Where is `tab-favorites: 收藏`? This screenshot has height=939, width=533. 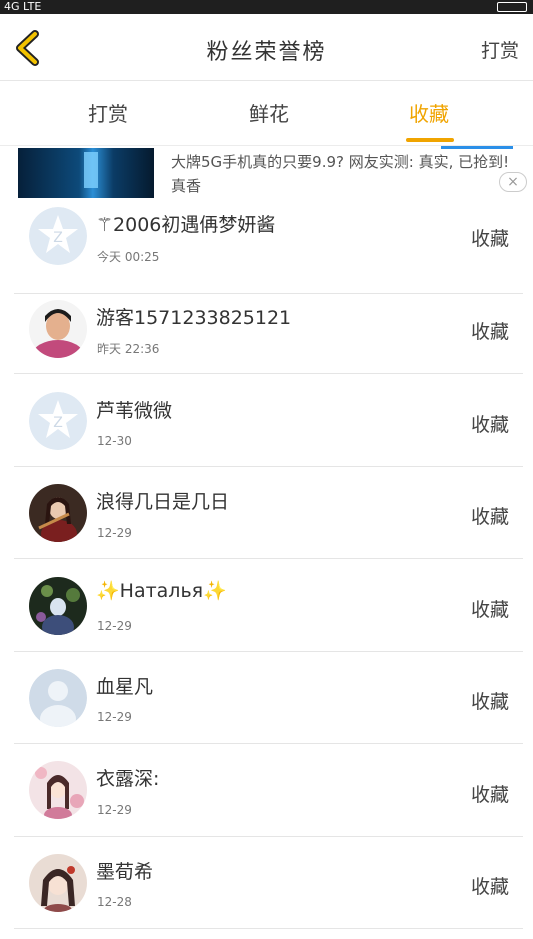 tab-favorites: 收藏 is located at coordinates (429, 114).